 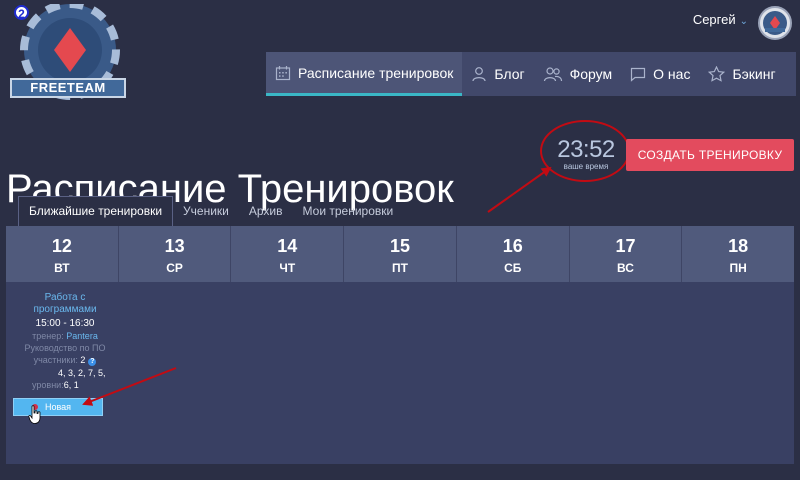 What do you see at coordinates (21, 13) in the screenshot?
I see `notification-badge: 2` at bounding box center [21, 13].